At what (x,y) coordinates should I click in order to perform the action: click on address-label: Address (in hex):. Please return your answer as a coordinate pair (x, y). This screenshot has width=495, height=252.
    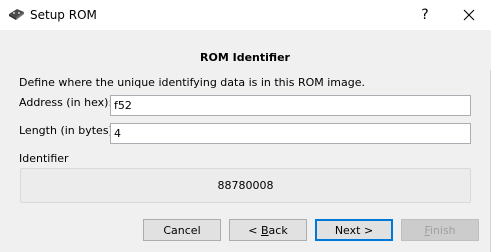
    Looking at the image, I should click on (66, 102).